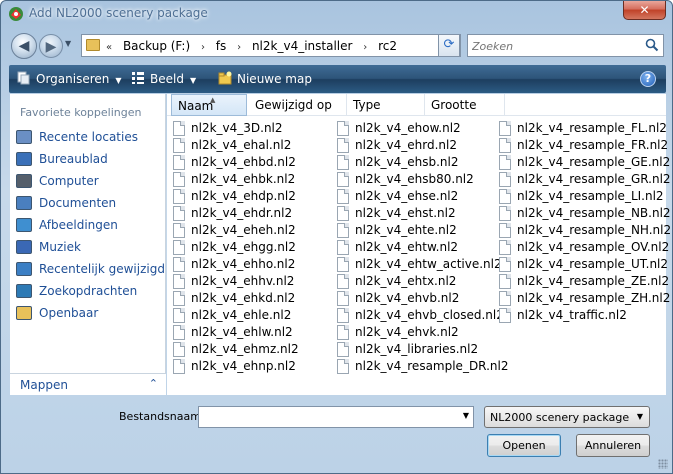  What do you see at coordinates (414, 179) in the screenshot?
I see `file-name: nl2k_v4_ehsb80.nl2` at bounding box center [414, 179].